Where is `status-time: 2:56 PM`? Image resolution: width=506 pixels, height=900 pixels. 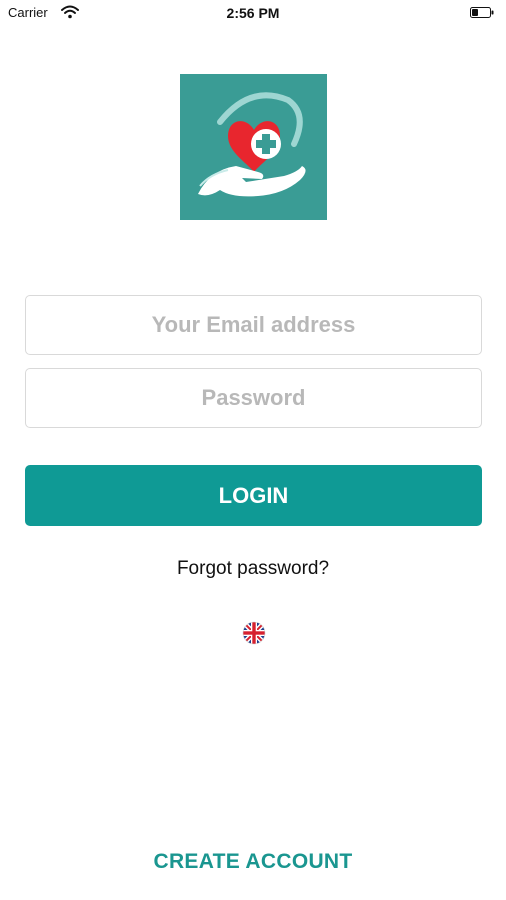 status-time: 2:56 PM is located at coordinates (253, 13).